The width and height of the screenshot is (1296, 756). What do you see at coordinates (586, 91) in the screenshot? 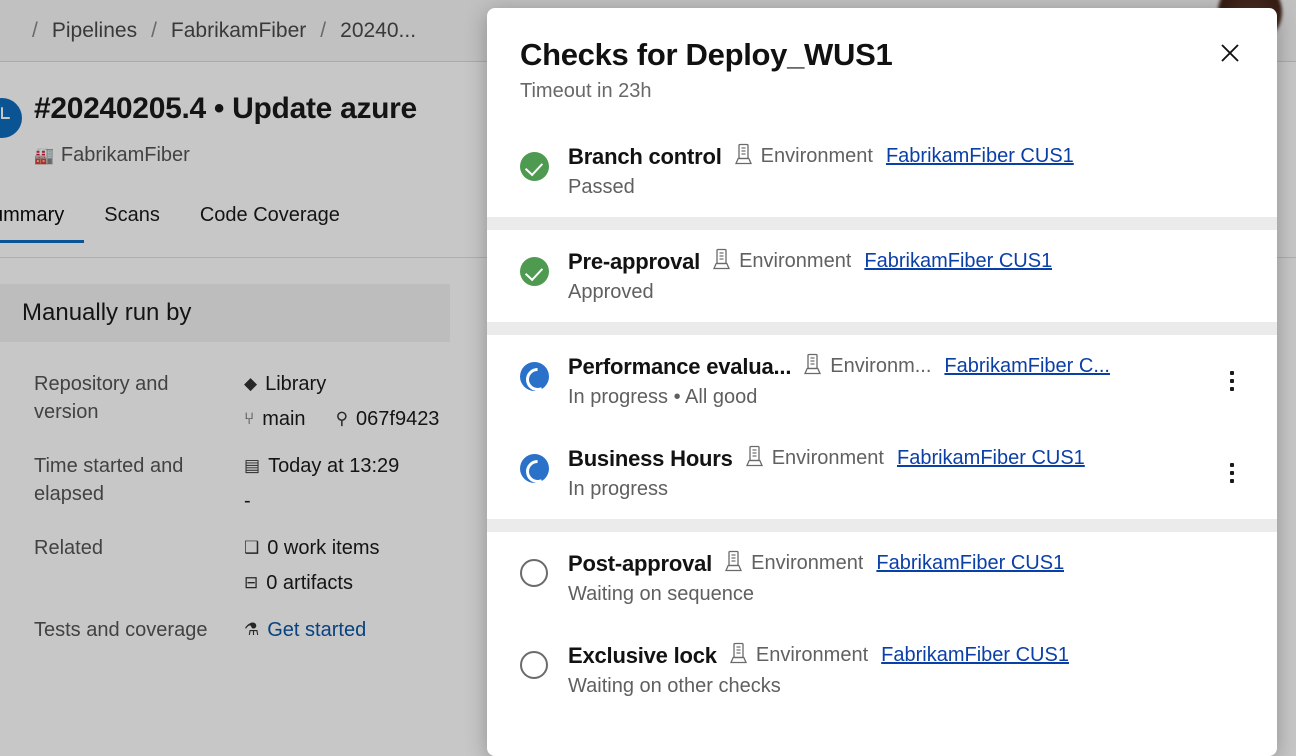
I see `timeout-label: Timeout in 23h` at bounding box center [586, 91].